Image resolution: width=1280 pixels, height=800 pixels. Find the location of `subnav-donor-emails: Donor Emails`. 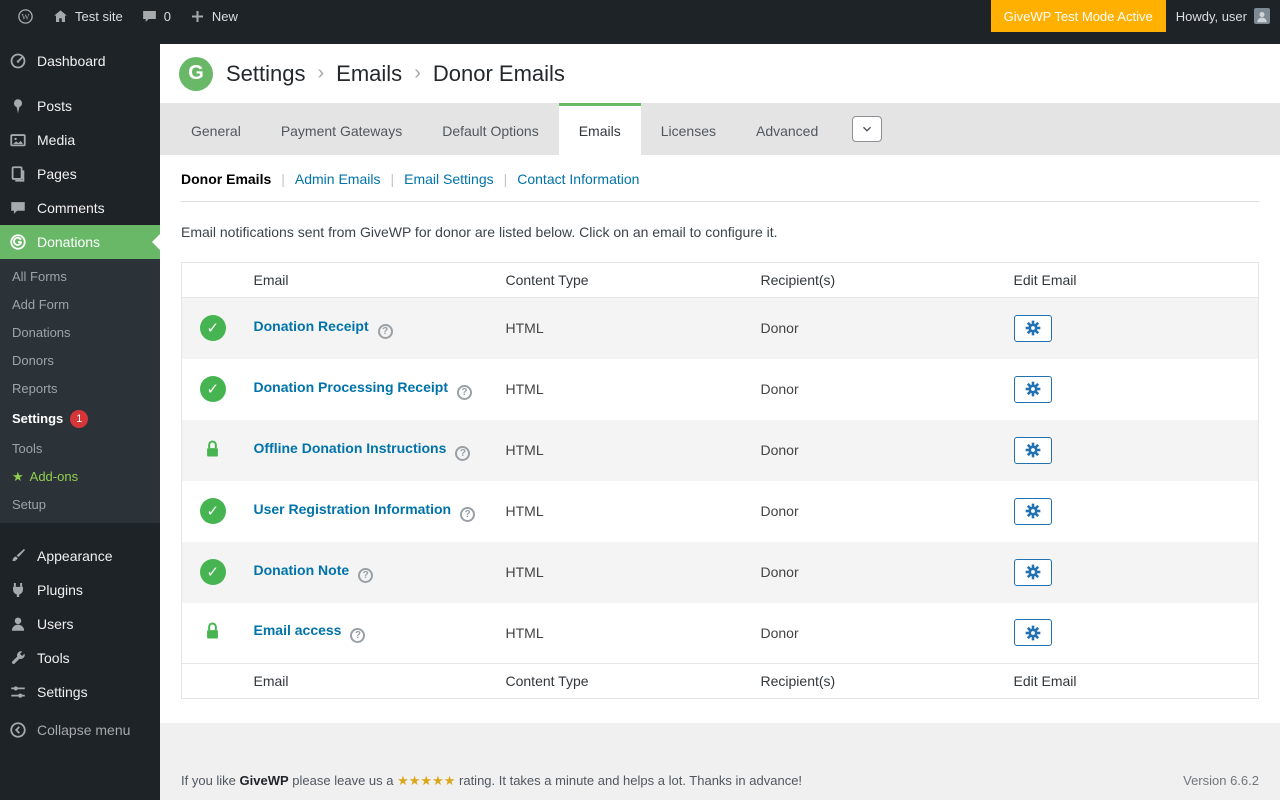

subnav-donor-emails: Donor Emails is located at coordinates (226, 179).